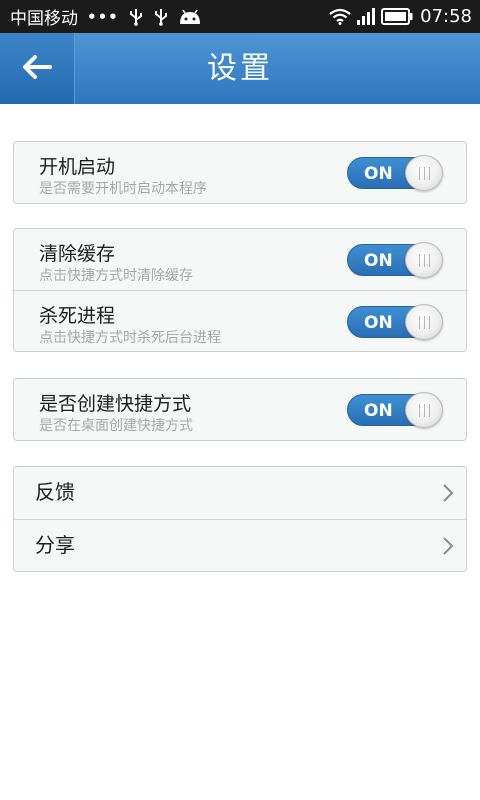 The width and height of the screenshot is (480, 800). I want to click on settings-card-create-shortcut: 是否创建快捷方式 是否在桌面创建快捷方式 ON, so click(240, 409).